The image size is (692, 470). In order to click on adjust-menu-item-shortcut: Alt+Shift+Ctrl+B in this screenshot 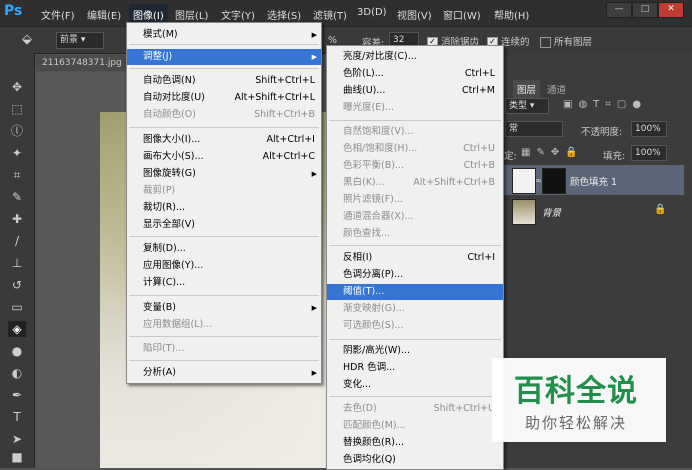, I will do `click(454, 182)`.